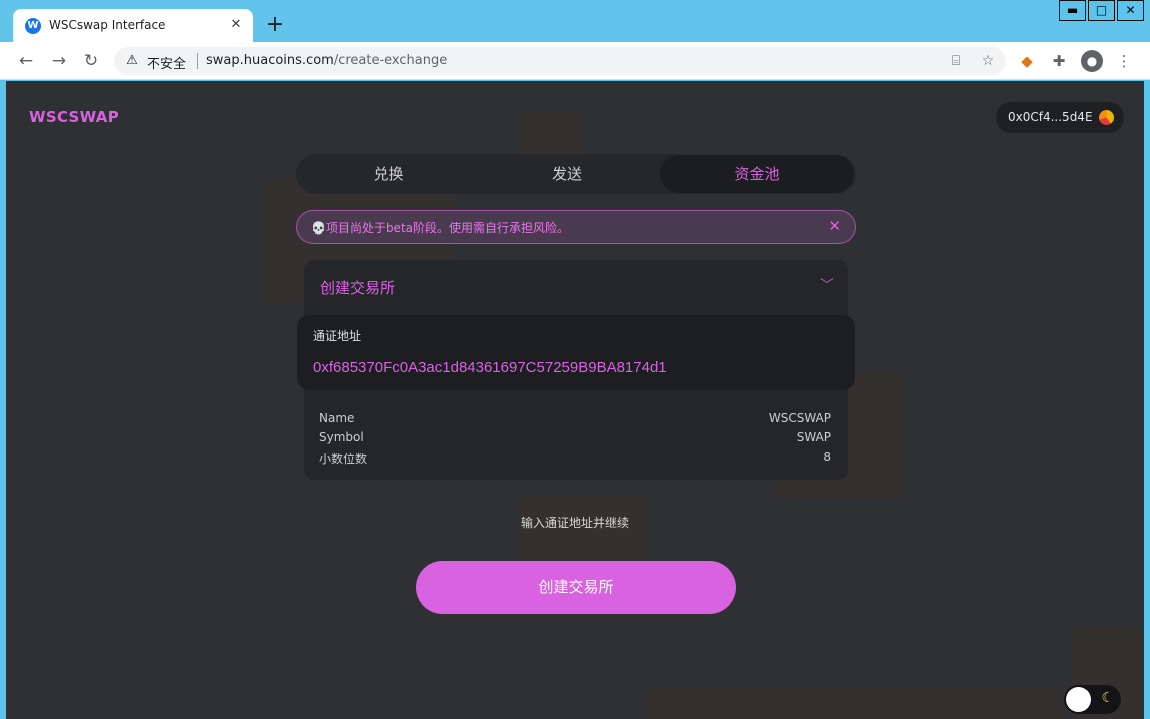  Describe the element at coordinates (575, 439) in the screenshot. I see `info-row-symbol: Symbol SWAP` at that location.